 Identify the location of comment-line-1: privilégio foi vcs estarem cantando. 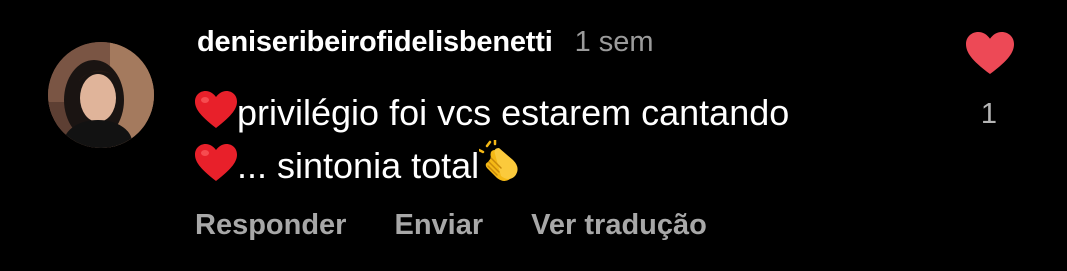
(555, 112).